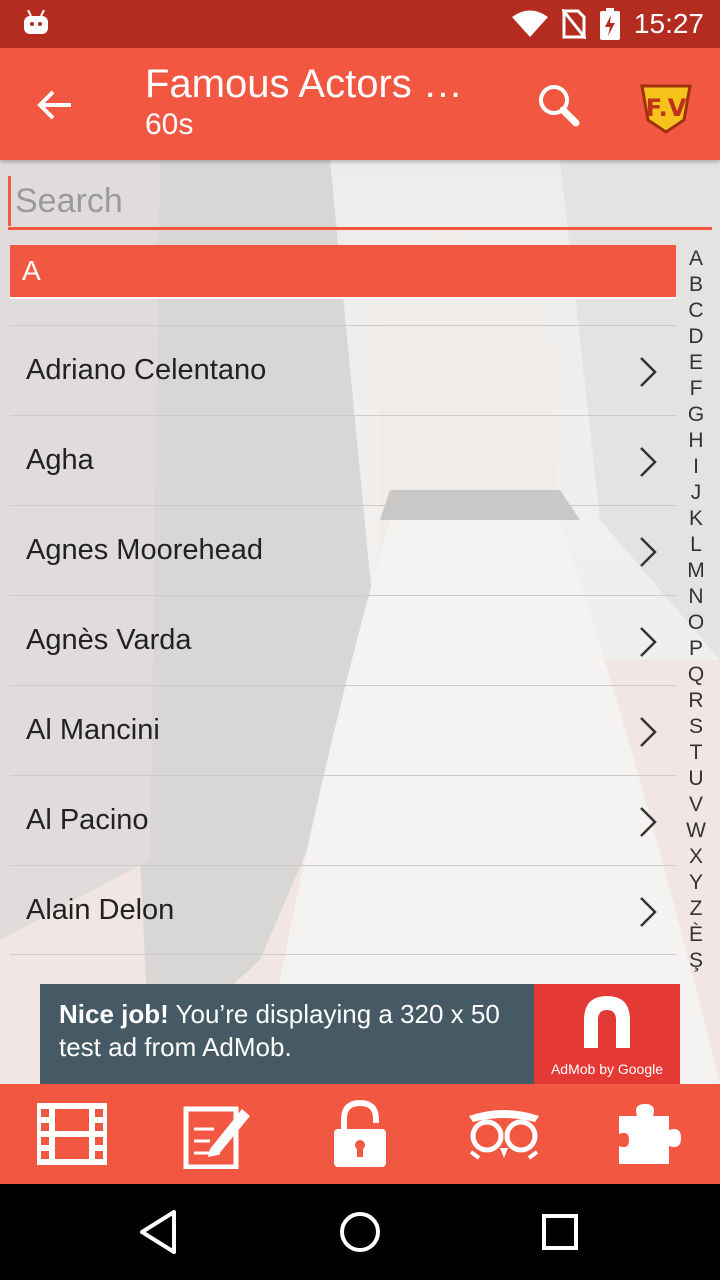 The height and width of the screenshot is (1280, 720). Describe the element at coordinates (696, 883) in the screenshot. I see `index-letter: Y` at that location.